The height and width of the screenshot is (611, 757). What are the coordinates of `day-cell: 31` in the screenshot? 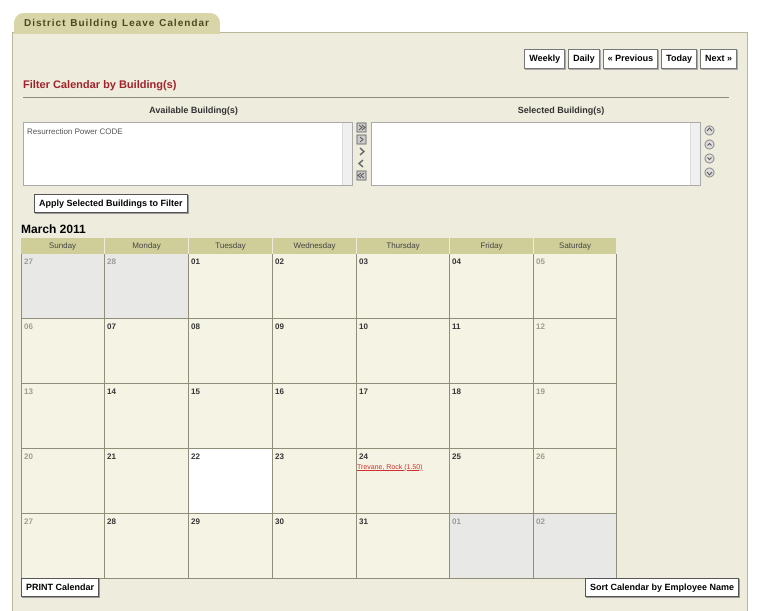 It's located at (403, 546).